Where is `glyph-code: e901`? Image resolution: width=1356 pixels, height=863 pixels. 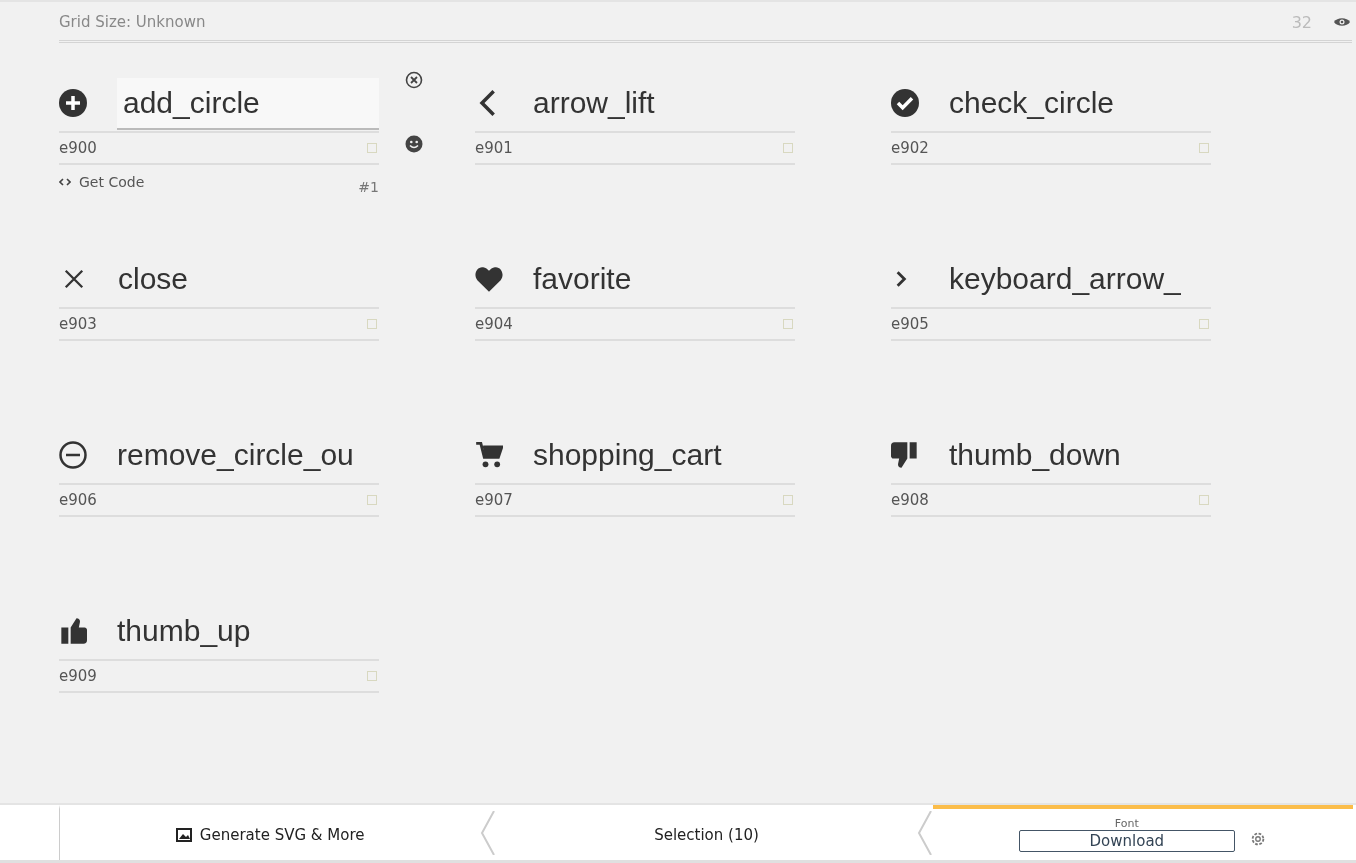 glyph-code: e901 is located at coordinates (494, 148).